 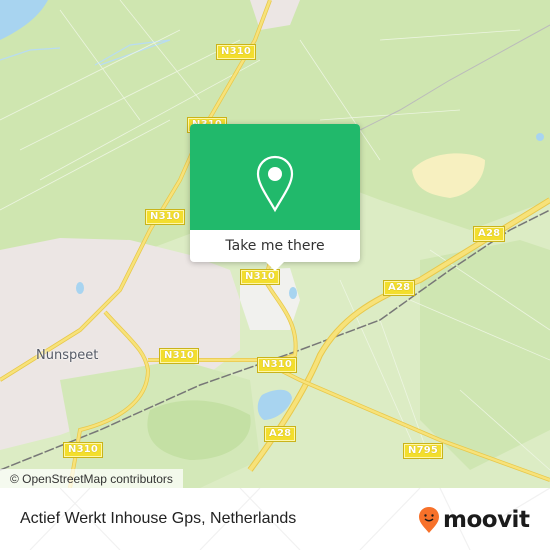 I want to click on map-attribution: © OpenStreetMap contributors, so click(x=91, y=478).